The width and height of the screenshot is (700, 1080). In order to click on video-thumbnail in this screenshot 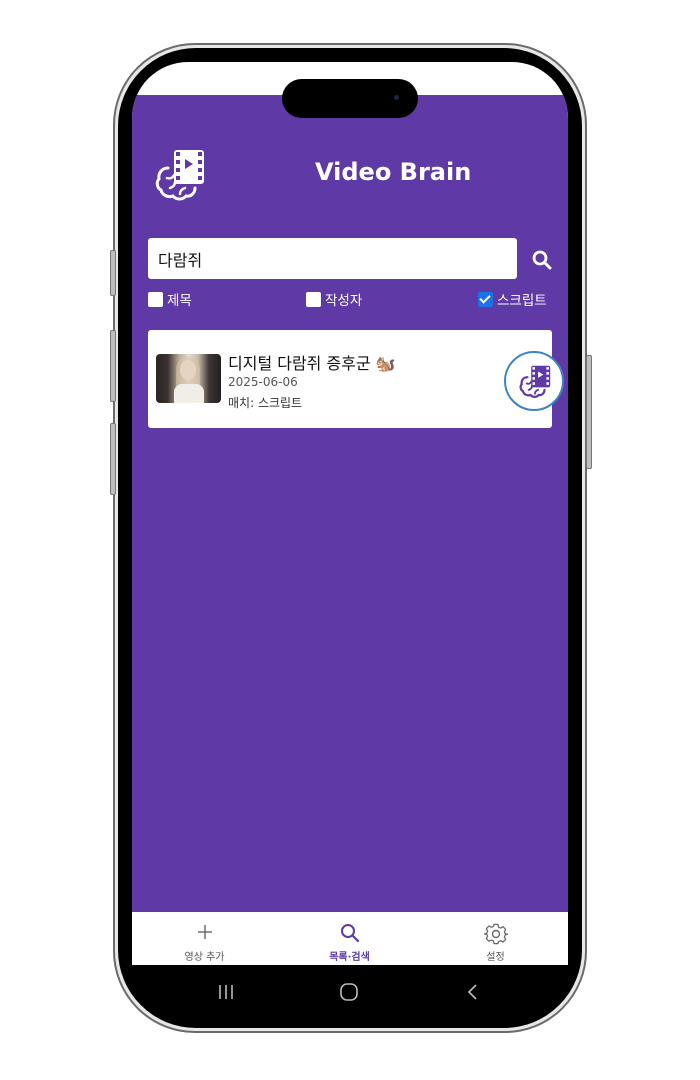, I will do `click(188, 378)`.